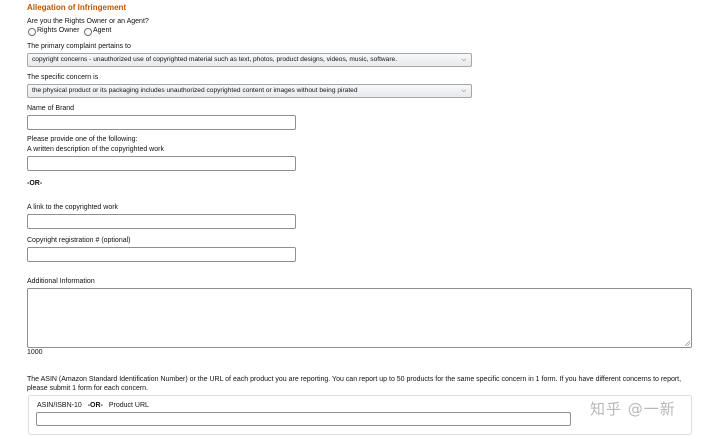  Describe the element at coordinates (161, 221) in the screenshot. I see `link-input` at that location.